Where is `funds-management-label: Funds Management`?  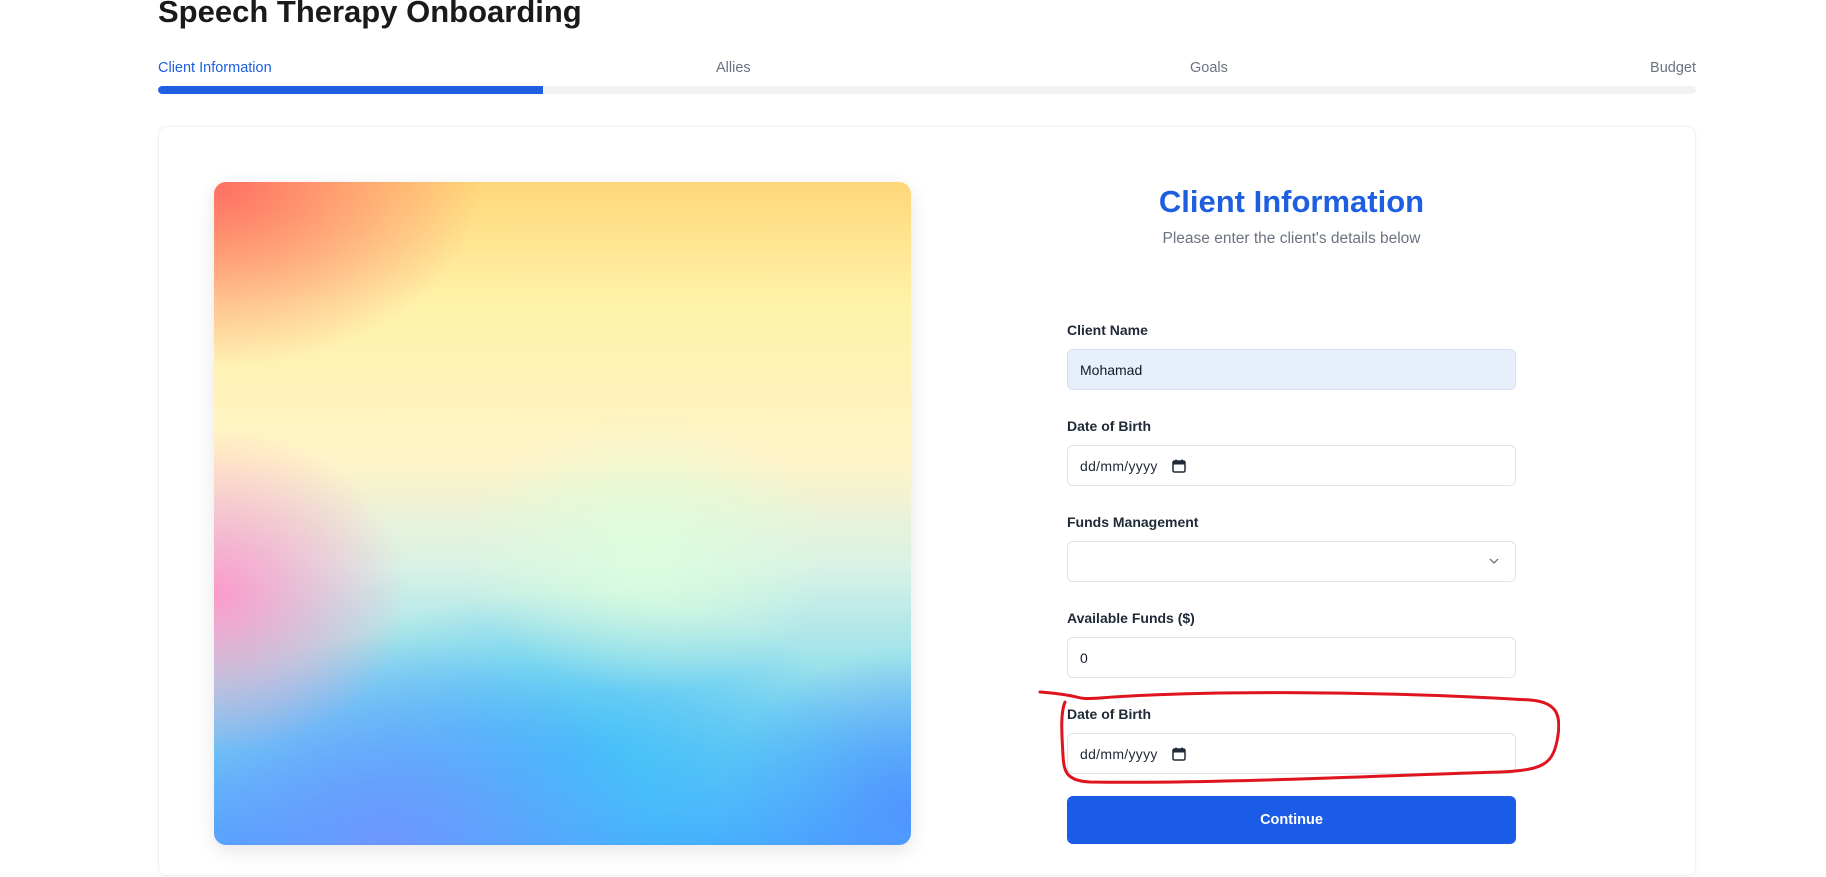
funds-management-label: Funds Management is located at coordinates (1133, 522).